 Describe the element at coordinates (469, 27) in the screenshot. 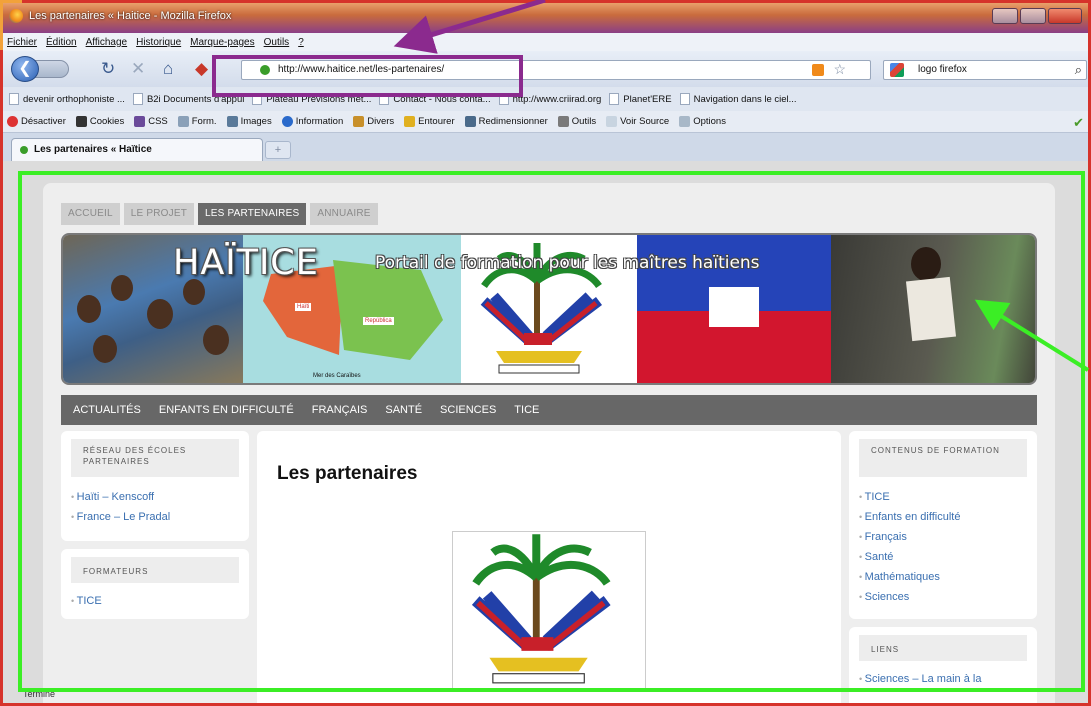

I see `purple-arrow` at that location.